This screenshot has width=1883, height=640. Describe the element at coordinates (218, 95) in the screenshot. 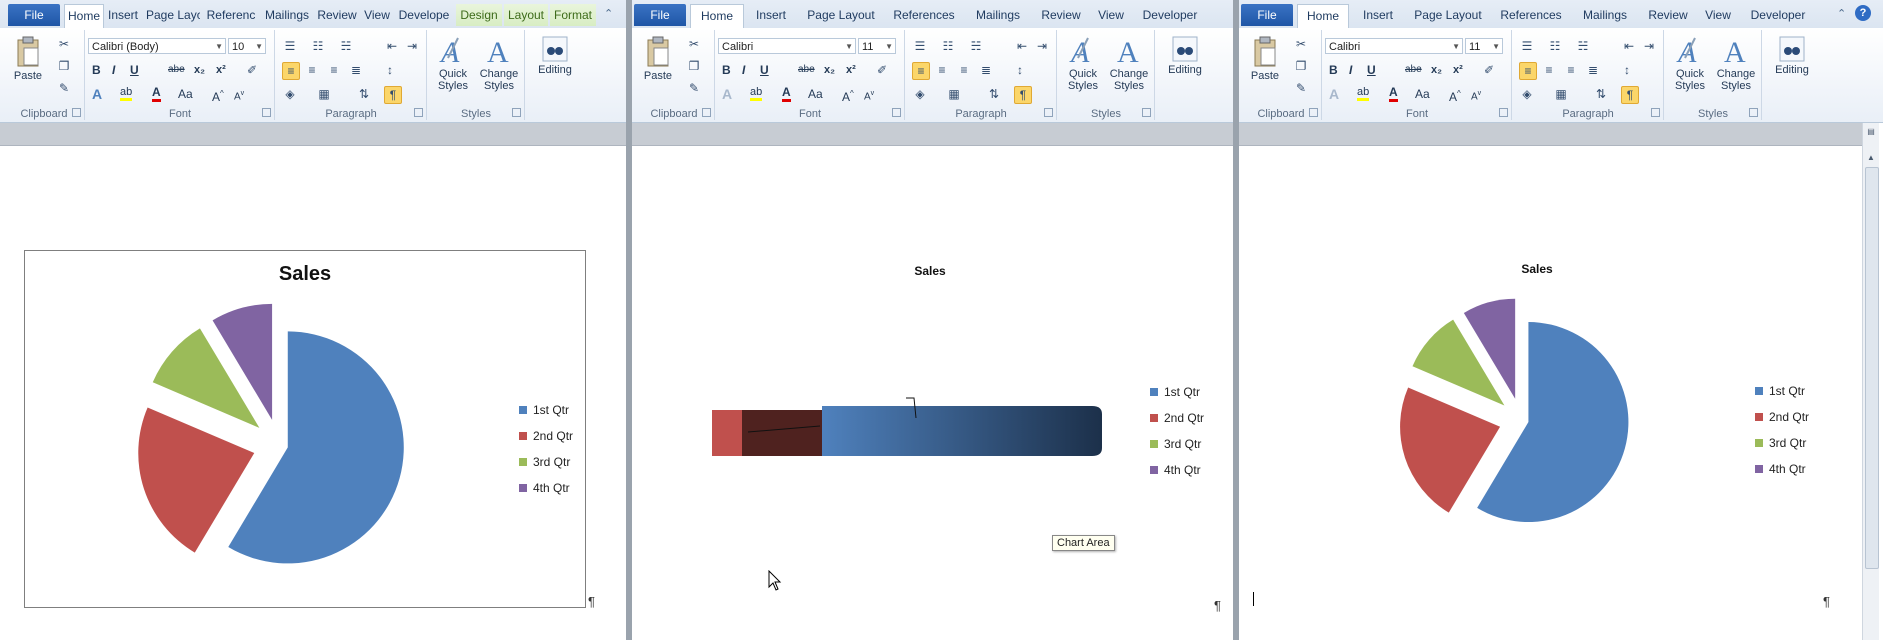

I see `grow-font-icon: A^` at that location.